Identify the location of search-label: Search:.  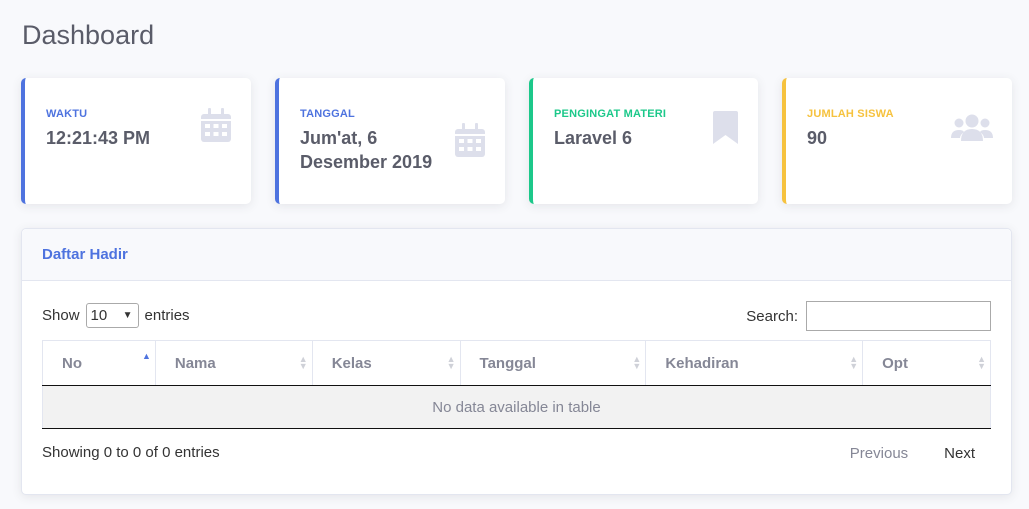
(772, 316).